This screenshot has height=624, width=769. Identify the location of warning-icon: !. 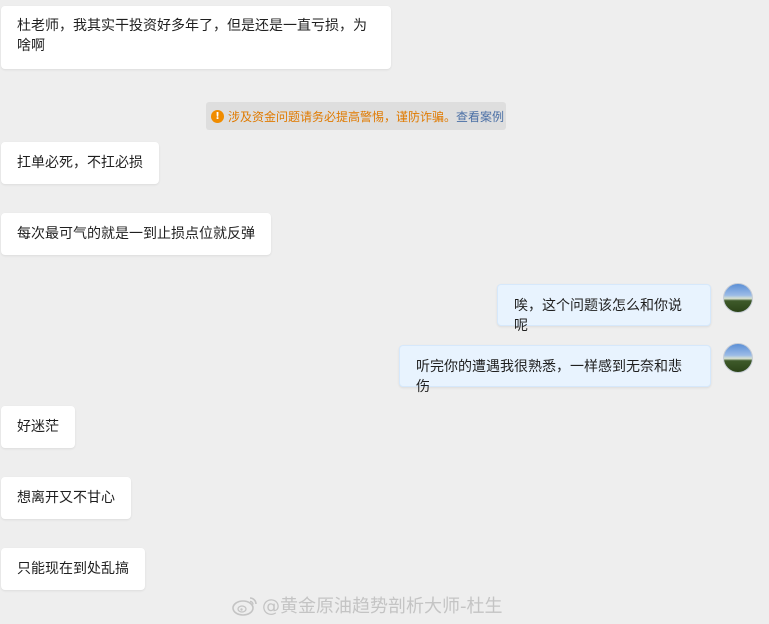
(217, 116).